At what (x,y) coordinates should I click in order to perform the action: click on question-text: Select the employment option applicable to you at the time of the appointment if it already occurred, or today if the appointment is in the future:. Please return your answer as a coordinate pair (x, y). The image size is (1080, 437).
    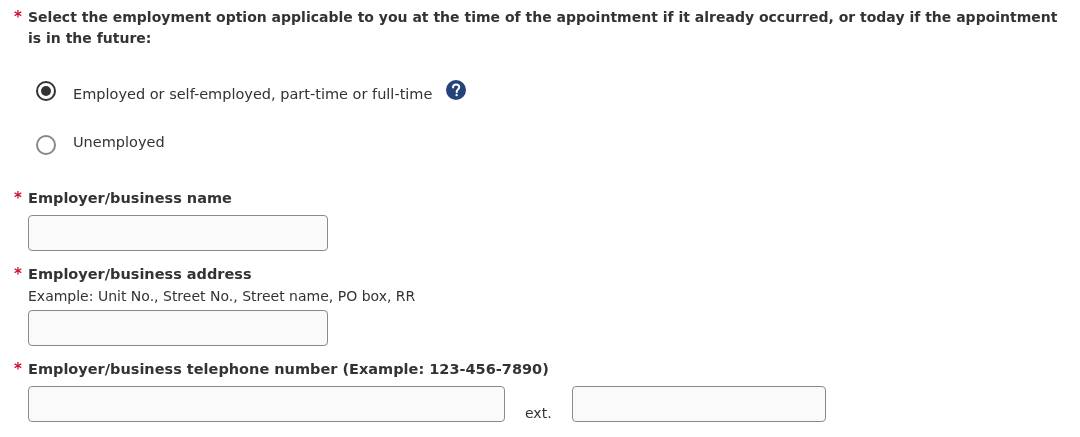
    Looking at the image, I should click on (543, 28).